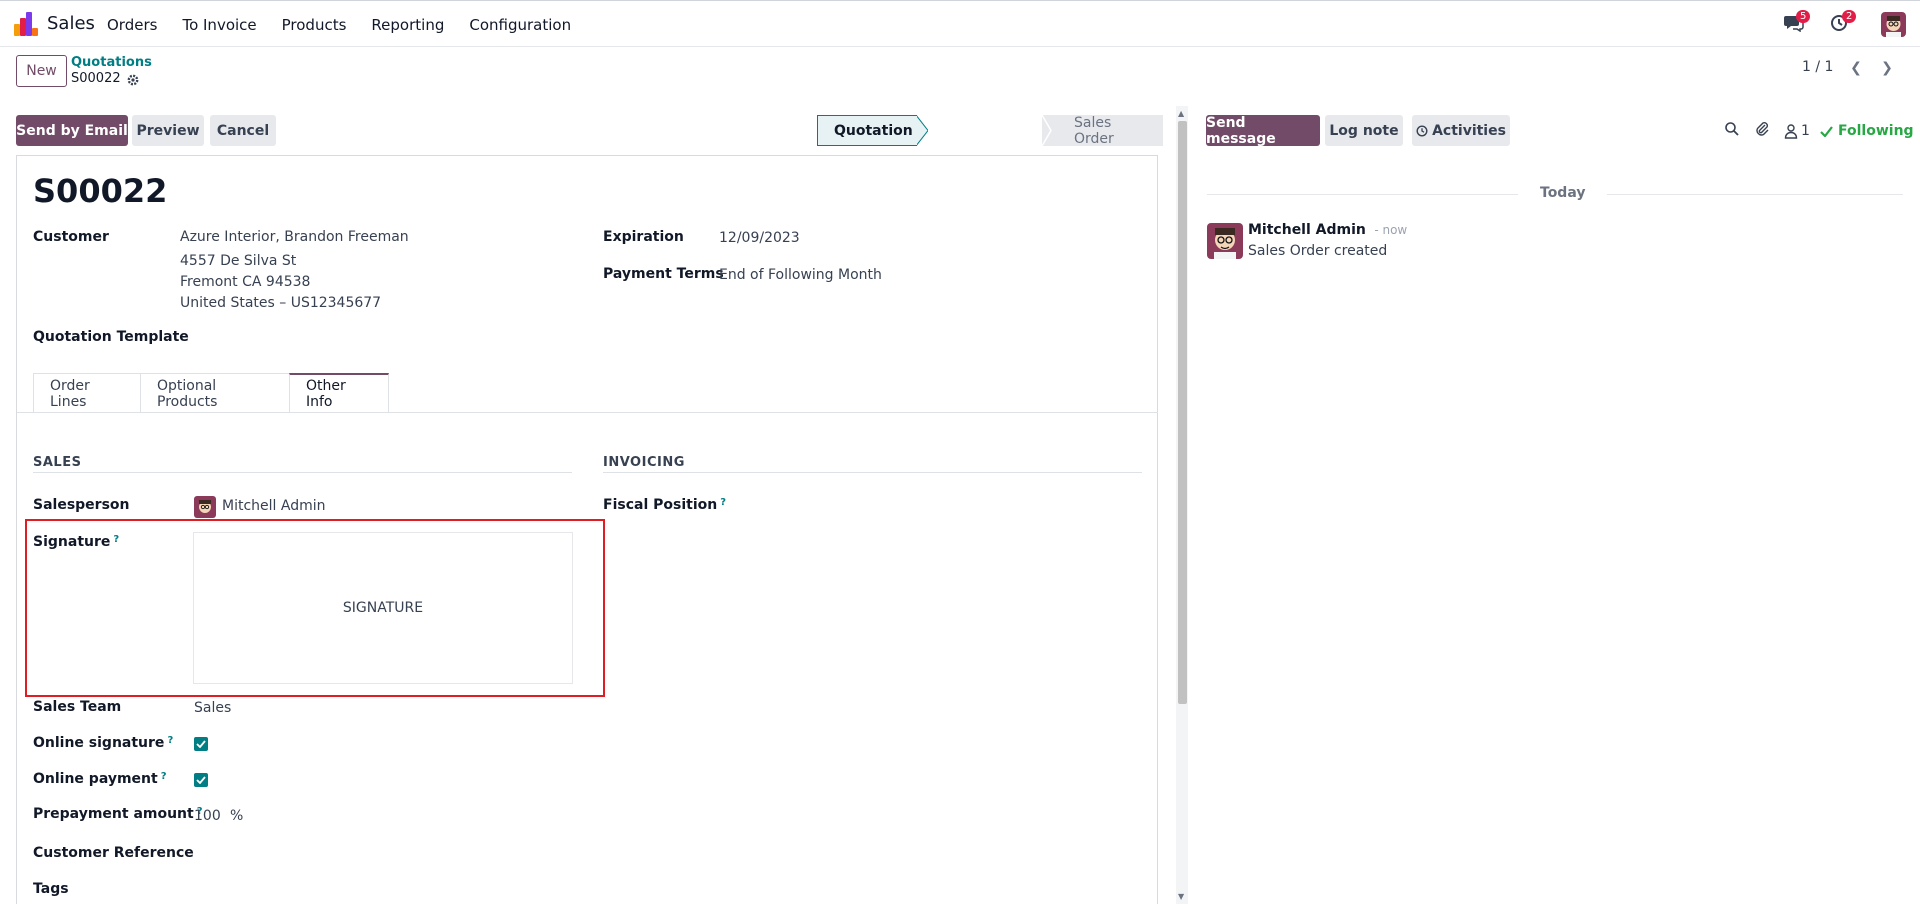  I want to click on sales-section-title: SALES, so click(57, 462).